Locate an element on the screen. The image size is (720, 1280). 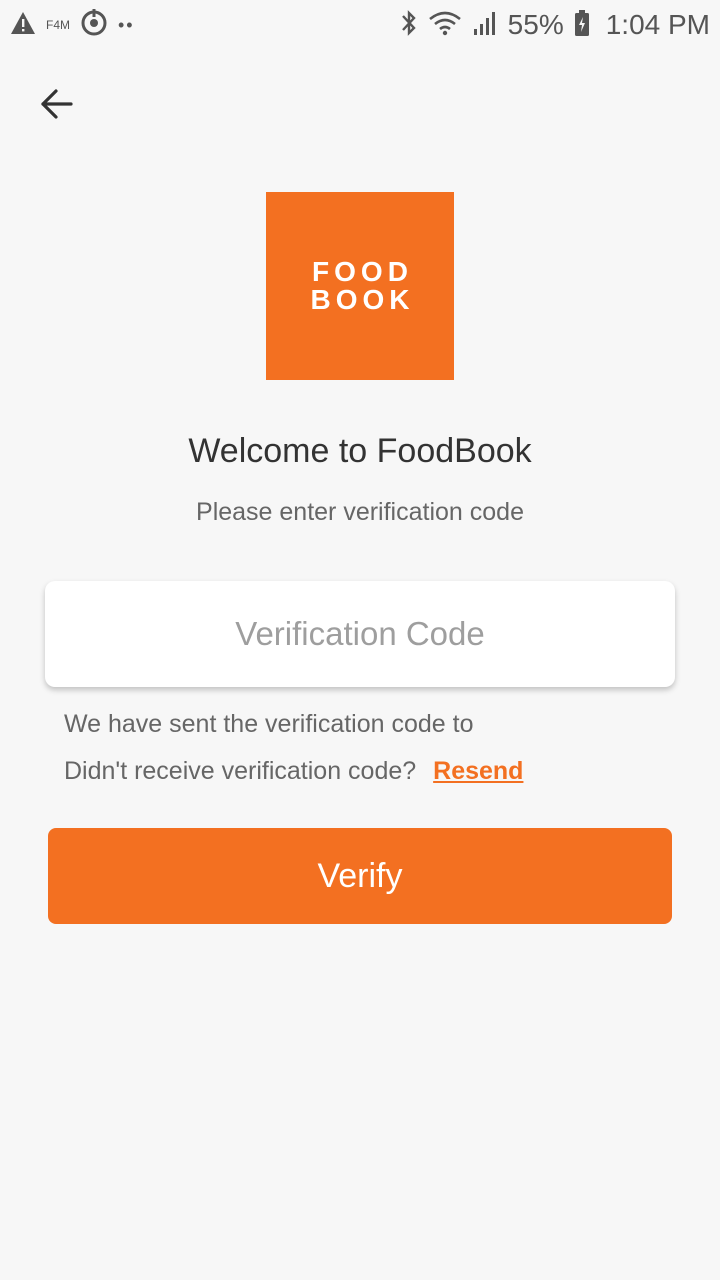
logo-line-food: FOOD is located at coordinates (362, 271).